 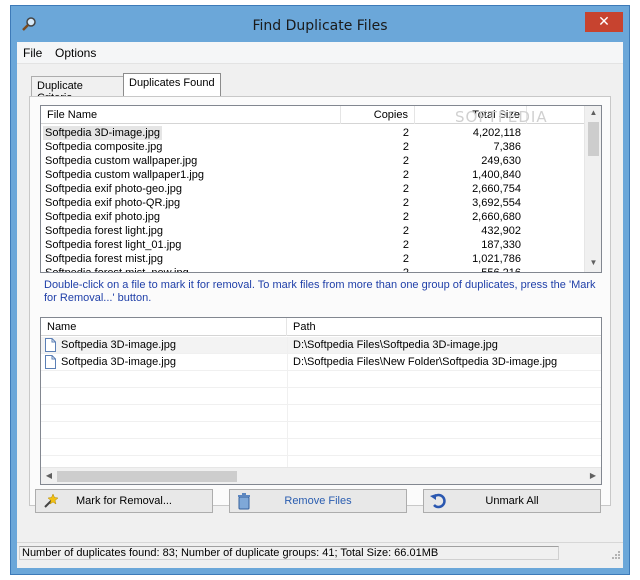 I want to click on remove-files-label: Remove Files, so click(x=318, y=501).